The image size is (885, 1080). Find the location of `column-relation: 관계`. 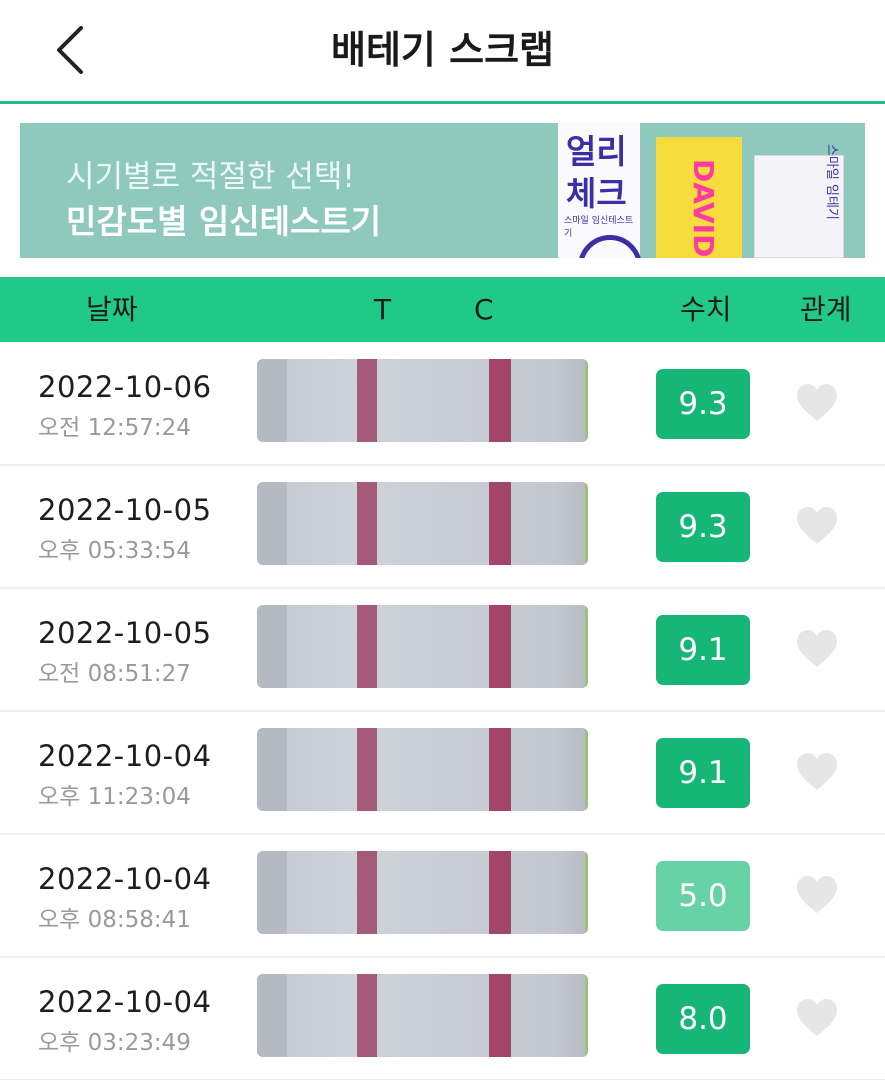

column-relation: 관계 is located at coordinates (826, 309).